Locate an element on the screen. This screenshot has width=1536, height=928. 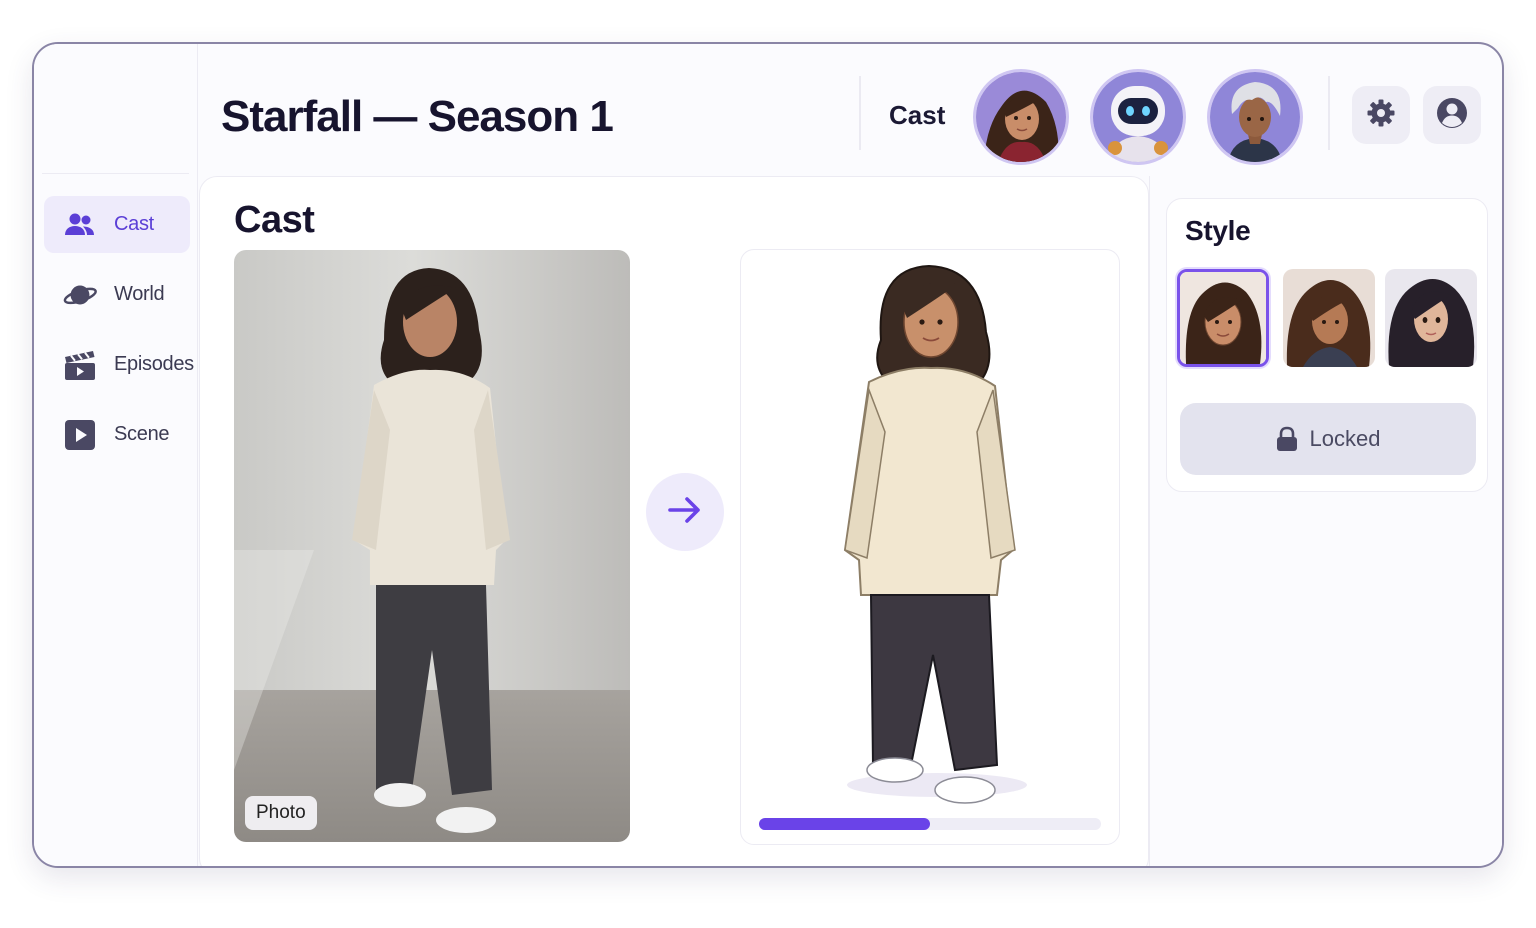
locked-label: Locked is located at coordinates (1345, 438).